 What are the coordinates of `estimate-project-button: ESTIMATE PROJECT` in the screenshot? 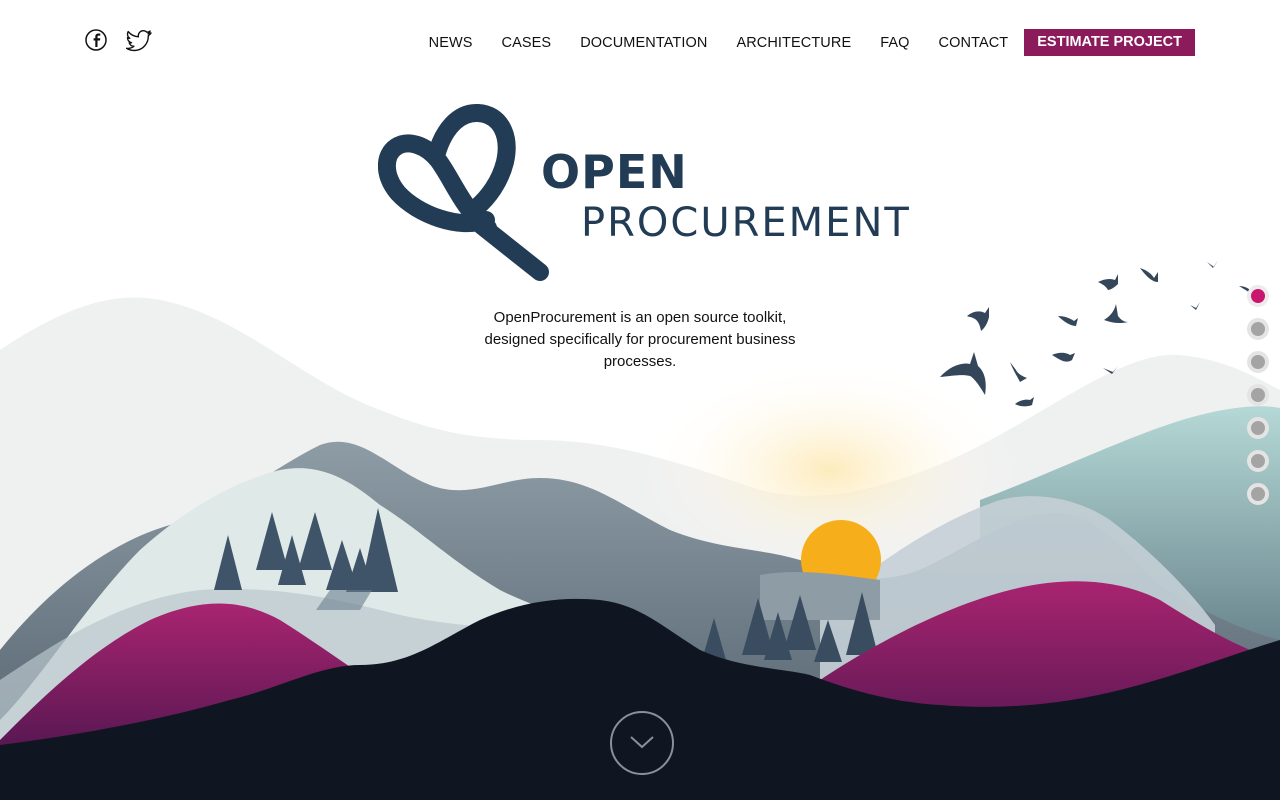 It's located at (1109, 42).